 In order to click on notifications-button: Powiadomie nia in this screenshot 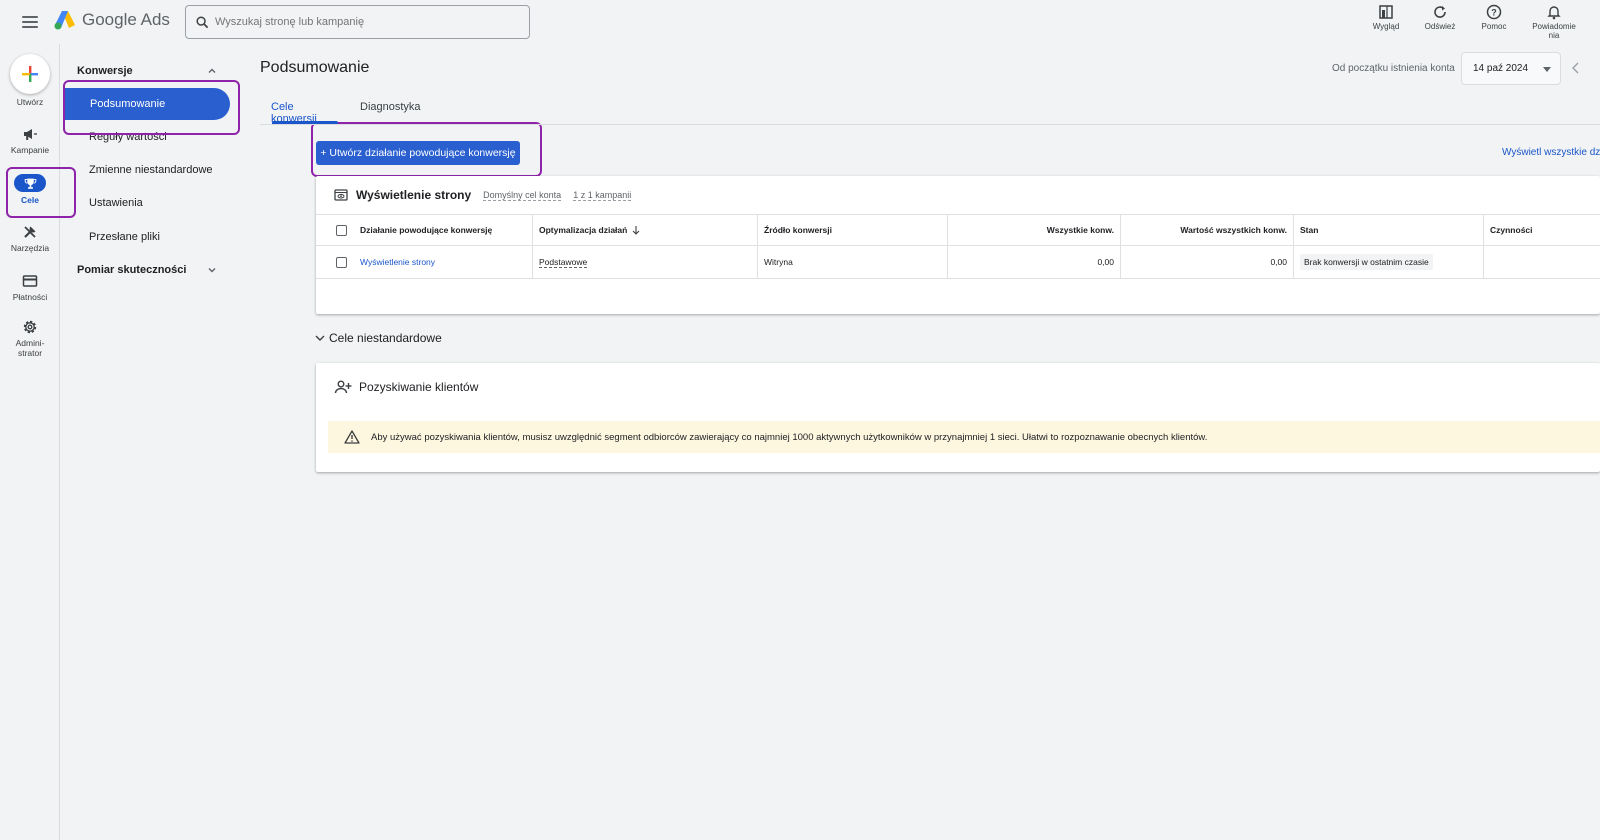, I will do `click(1554, 22)`.